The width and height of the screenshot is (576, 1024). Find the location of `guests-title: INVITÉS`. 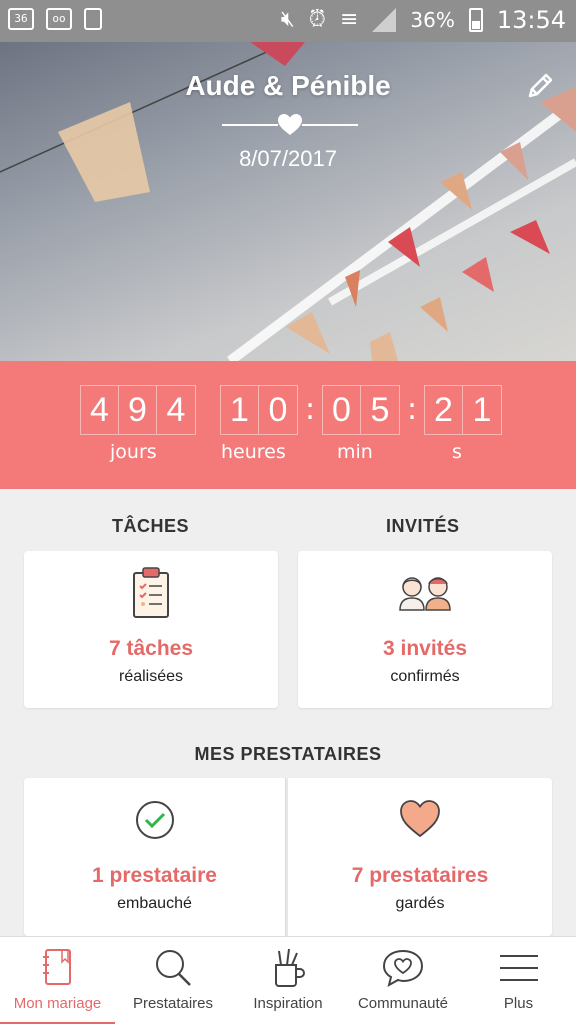

guests-title: INVITÉS is located at coordinates (423, 526).